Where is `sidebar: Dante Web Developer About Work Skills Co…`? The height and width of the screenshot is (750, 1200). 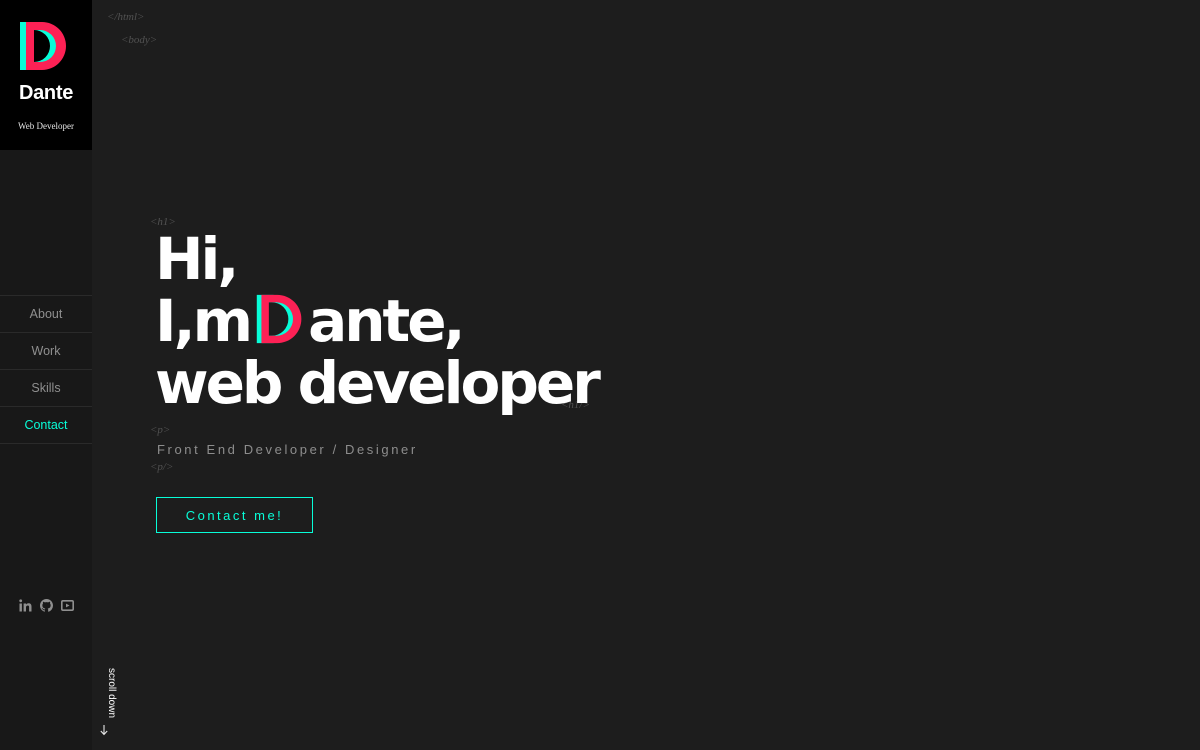
sidebar: Dante Web Developer About Work Skills Co… is located at coordinates (46, 375).